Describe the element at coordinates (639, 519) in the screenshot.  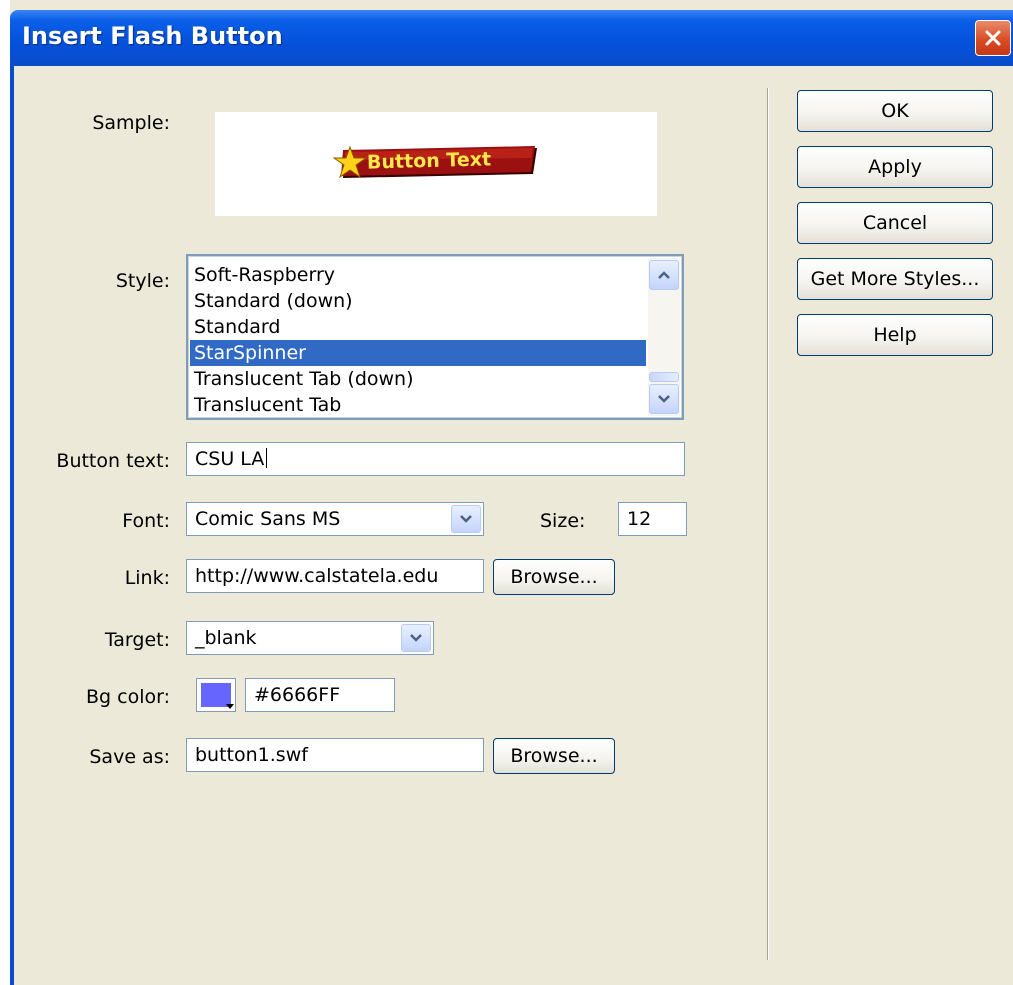
I see `size-value: 12` at that location.